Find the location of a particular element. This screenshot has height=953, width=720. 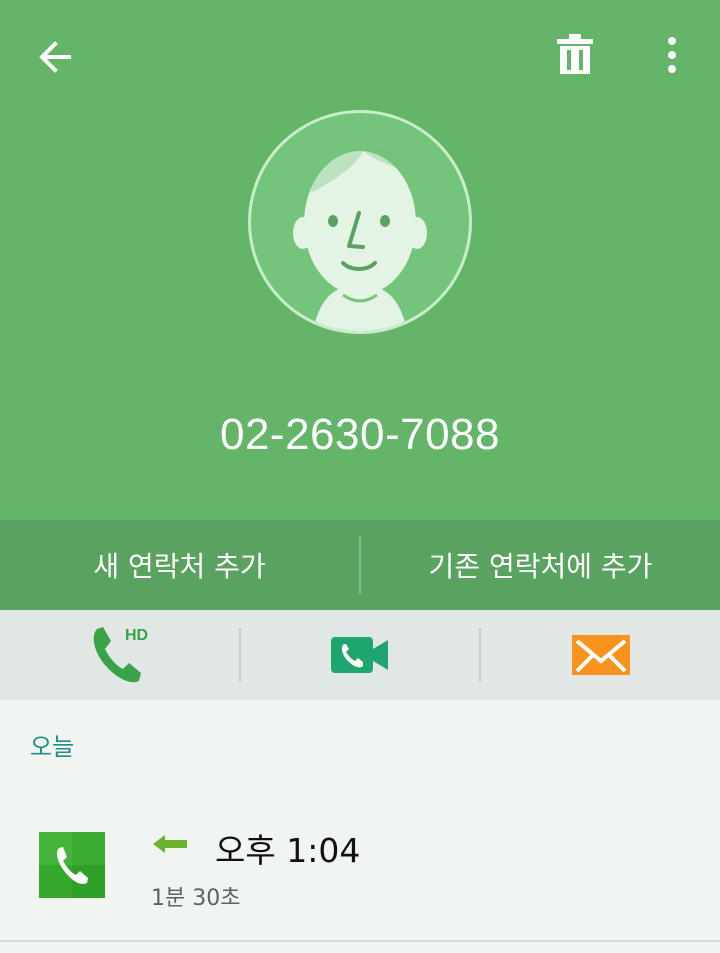

call-time: 오후 1:04 is located at coordinates (288, 850).